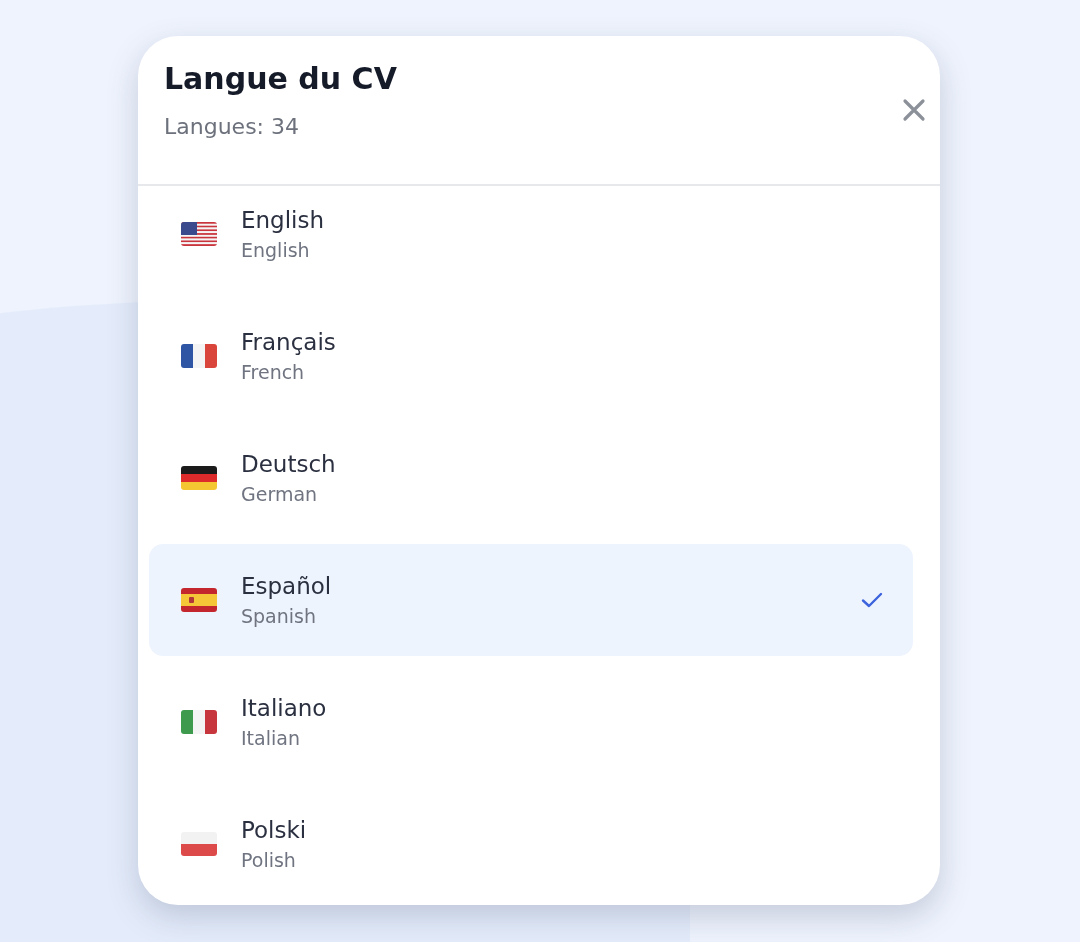  Describe the element at coordinates (280, 79) in the screenshot. I see `dialog-title: Langue du CV` at that location.